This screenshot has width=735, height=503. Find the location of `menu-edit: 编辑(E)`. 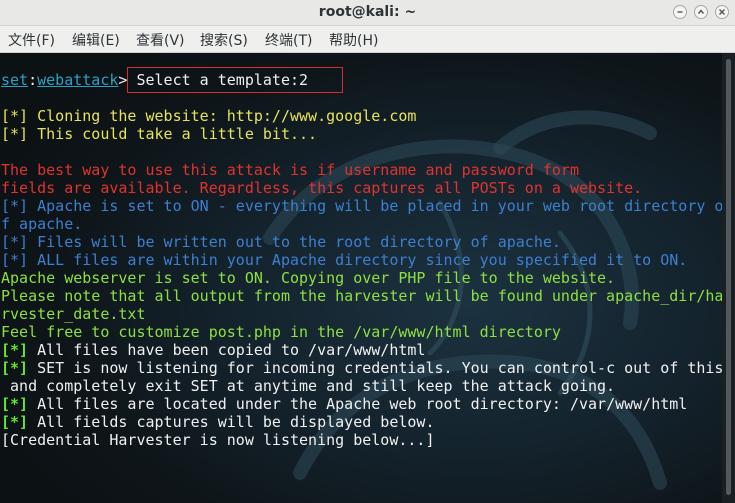

menu-edit: 编辑(E) is located at coordinates (96, 40).